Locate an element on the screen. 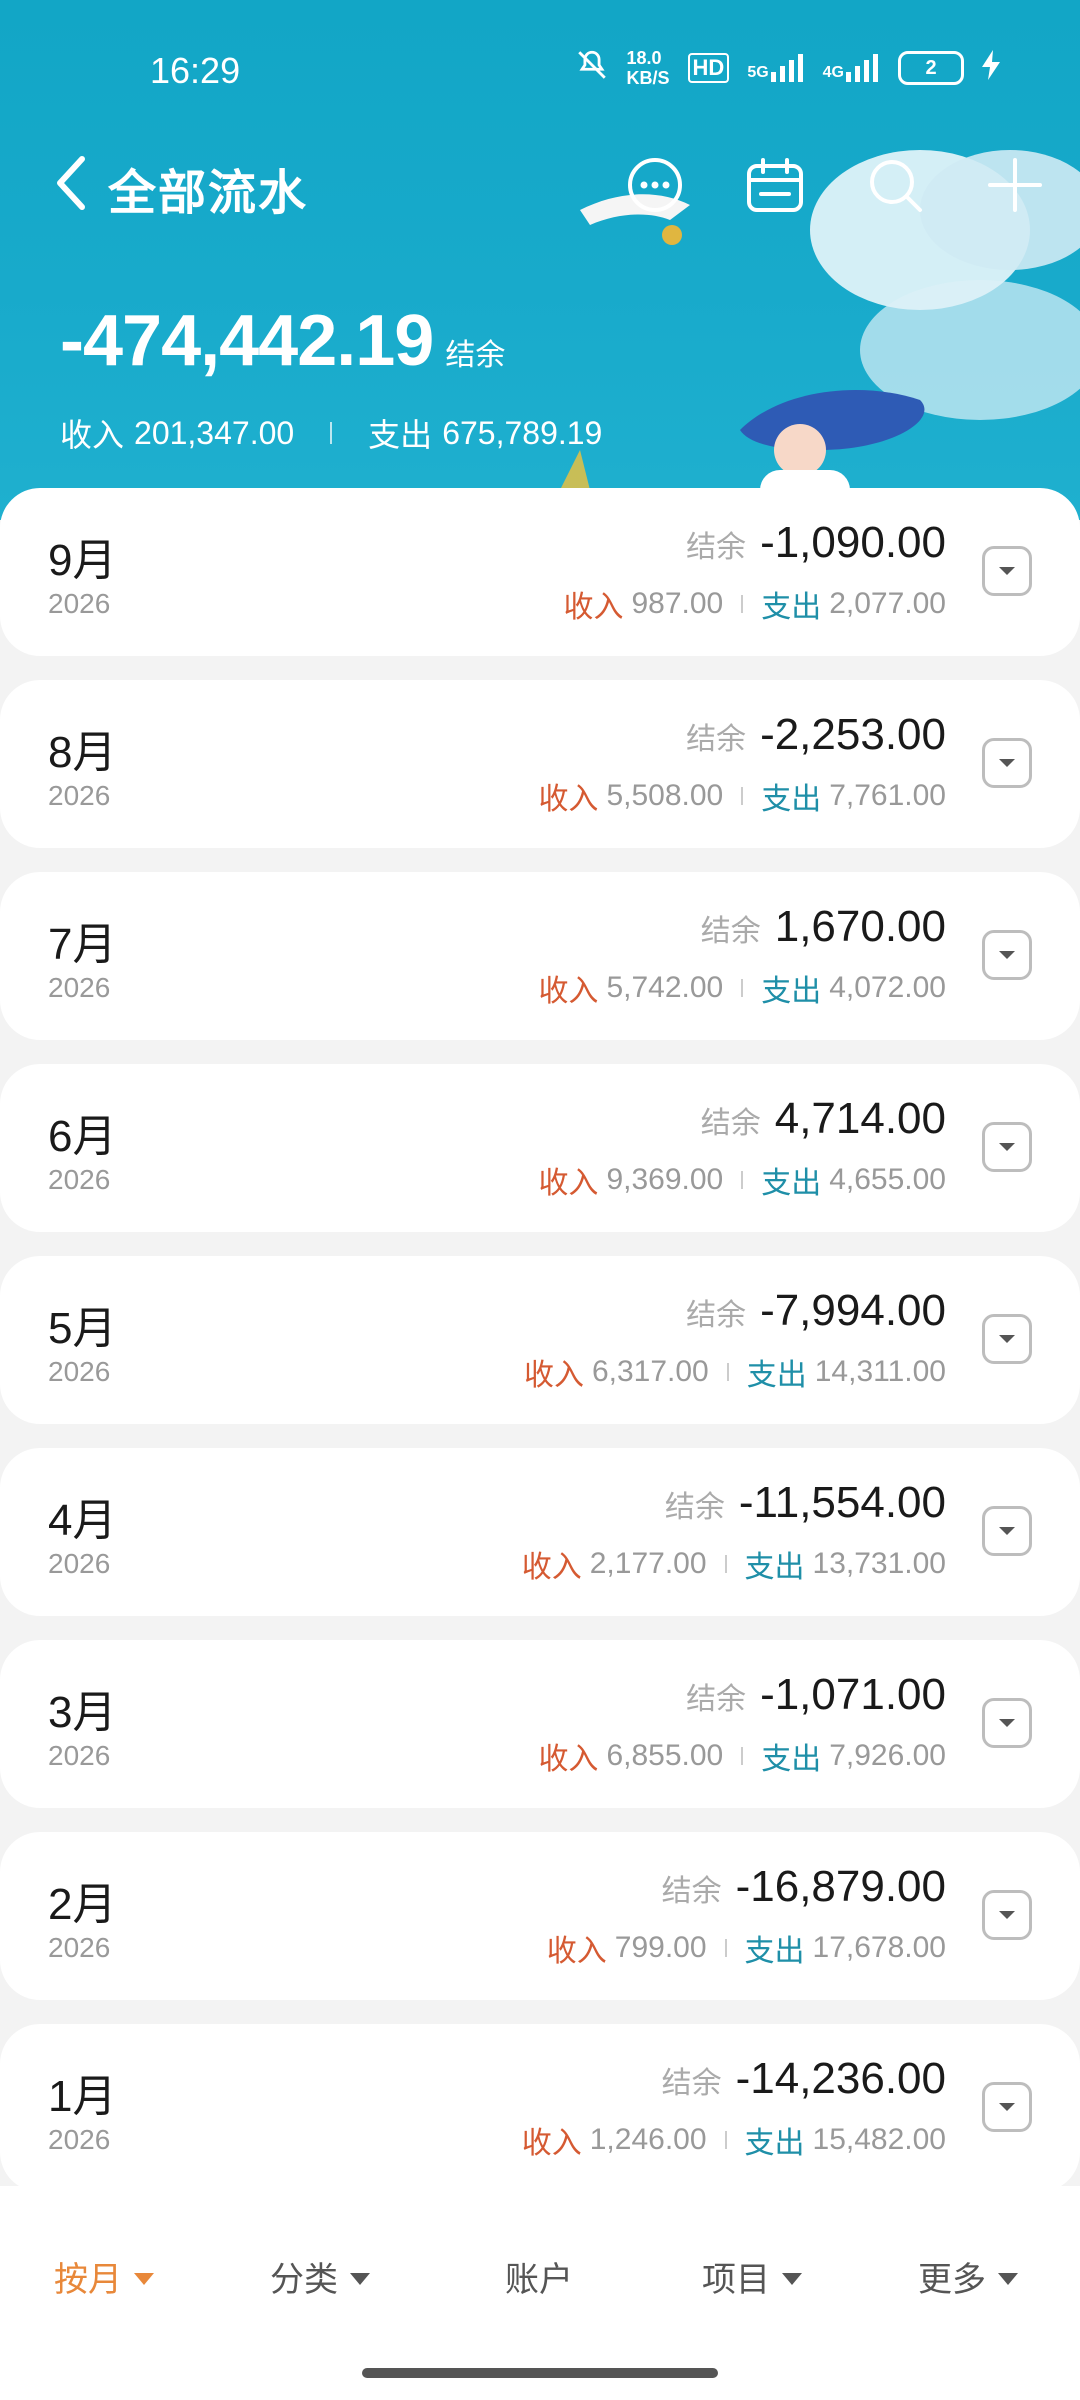  income-value: 5,508.00 is located at coordinates (665, 795).